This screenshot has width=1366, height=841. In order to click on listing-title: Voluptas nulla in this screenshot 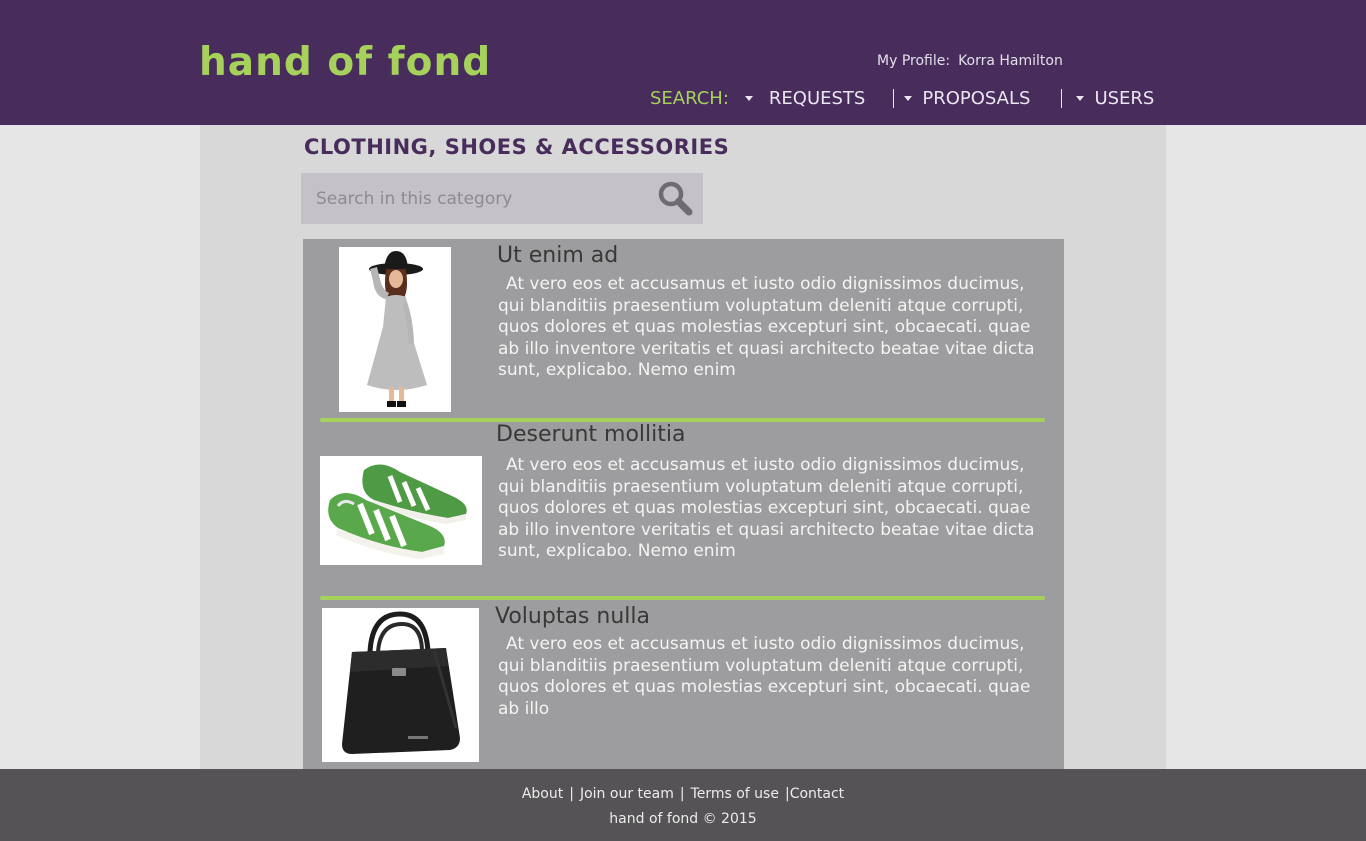, I will do `click(572, 616)`.